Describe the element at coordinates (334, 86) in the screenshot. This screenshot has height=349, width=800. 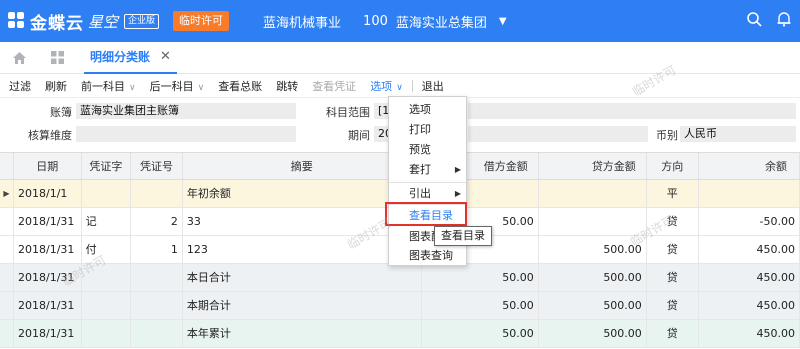
I see `view-voucher-button: 查看凭证` at that location.